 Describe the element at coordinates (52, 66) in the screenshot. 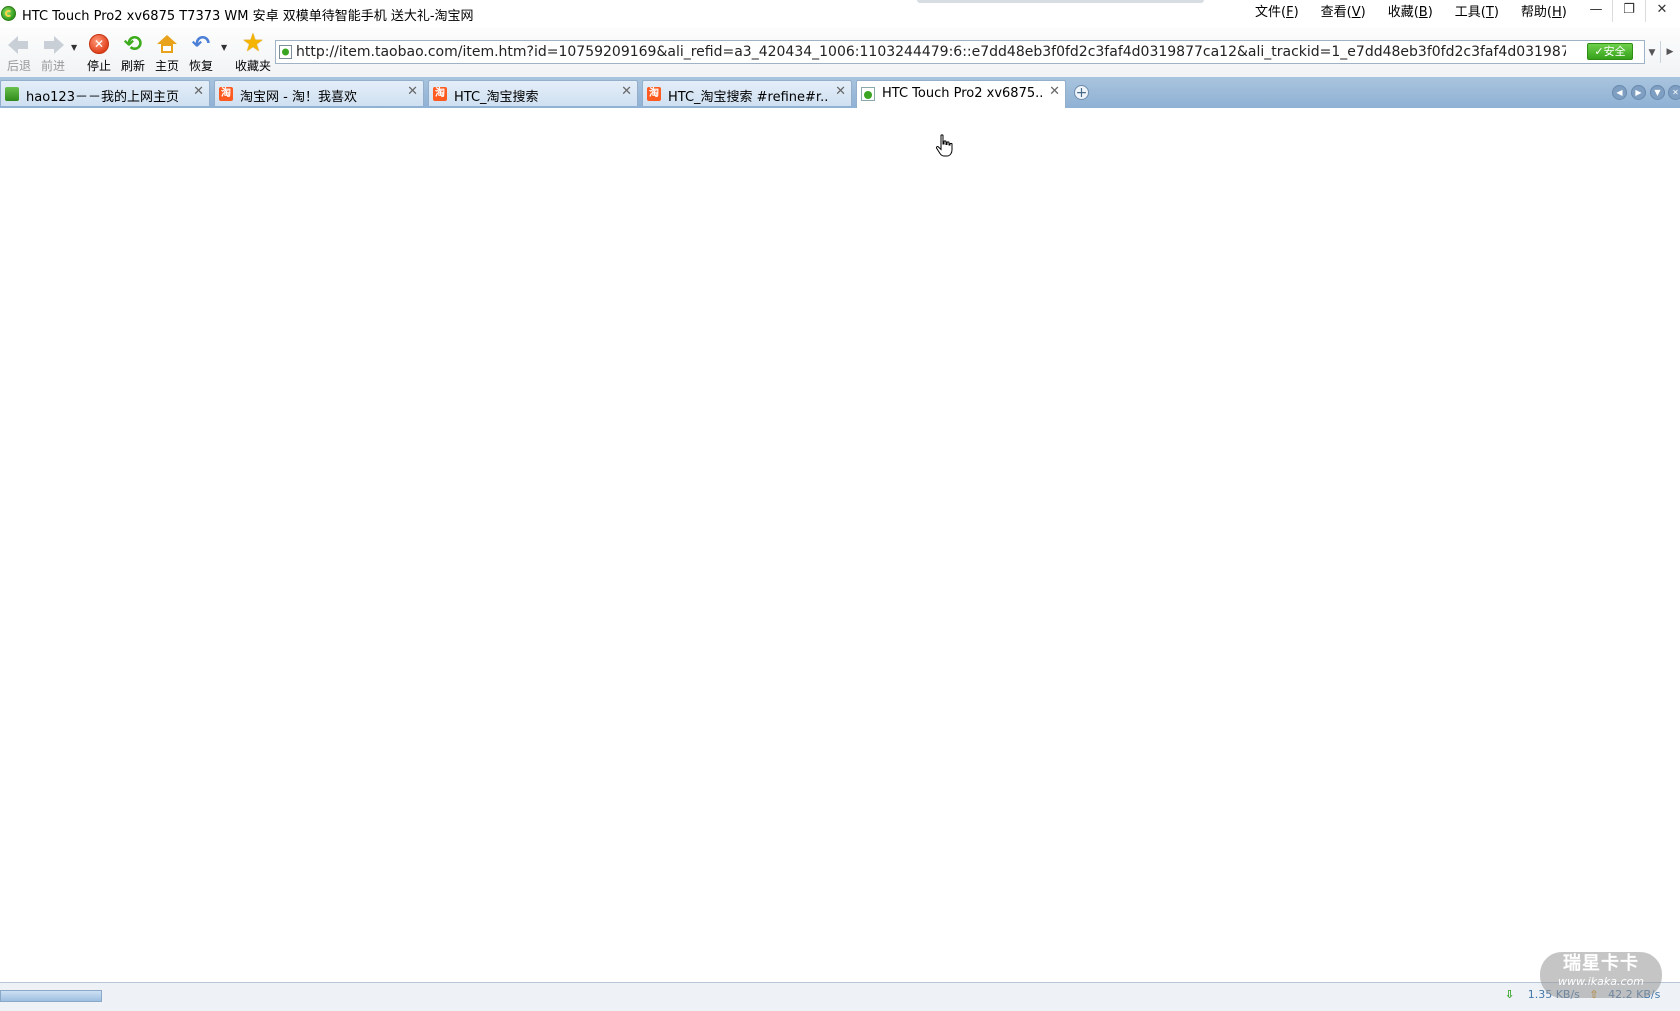

I see `forward-label: 前进` at that location.